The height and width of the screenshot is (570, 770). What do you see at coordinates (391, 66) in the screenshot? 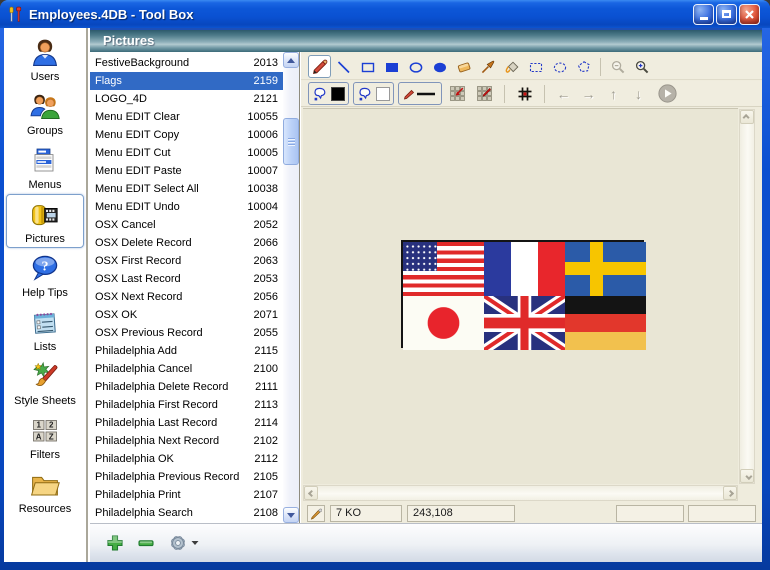
I see `rect-filled-button` at bounding box center [391, 66].